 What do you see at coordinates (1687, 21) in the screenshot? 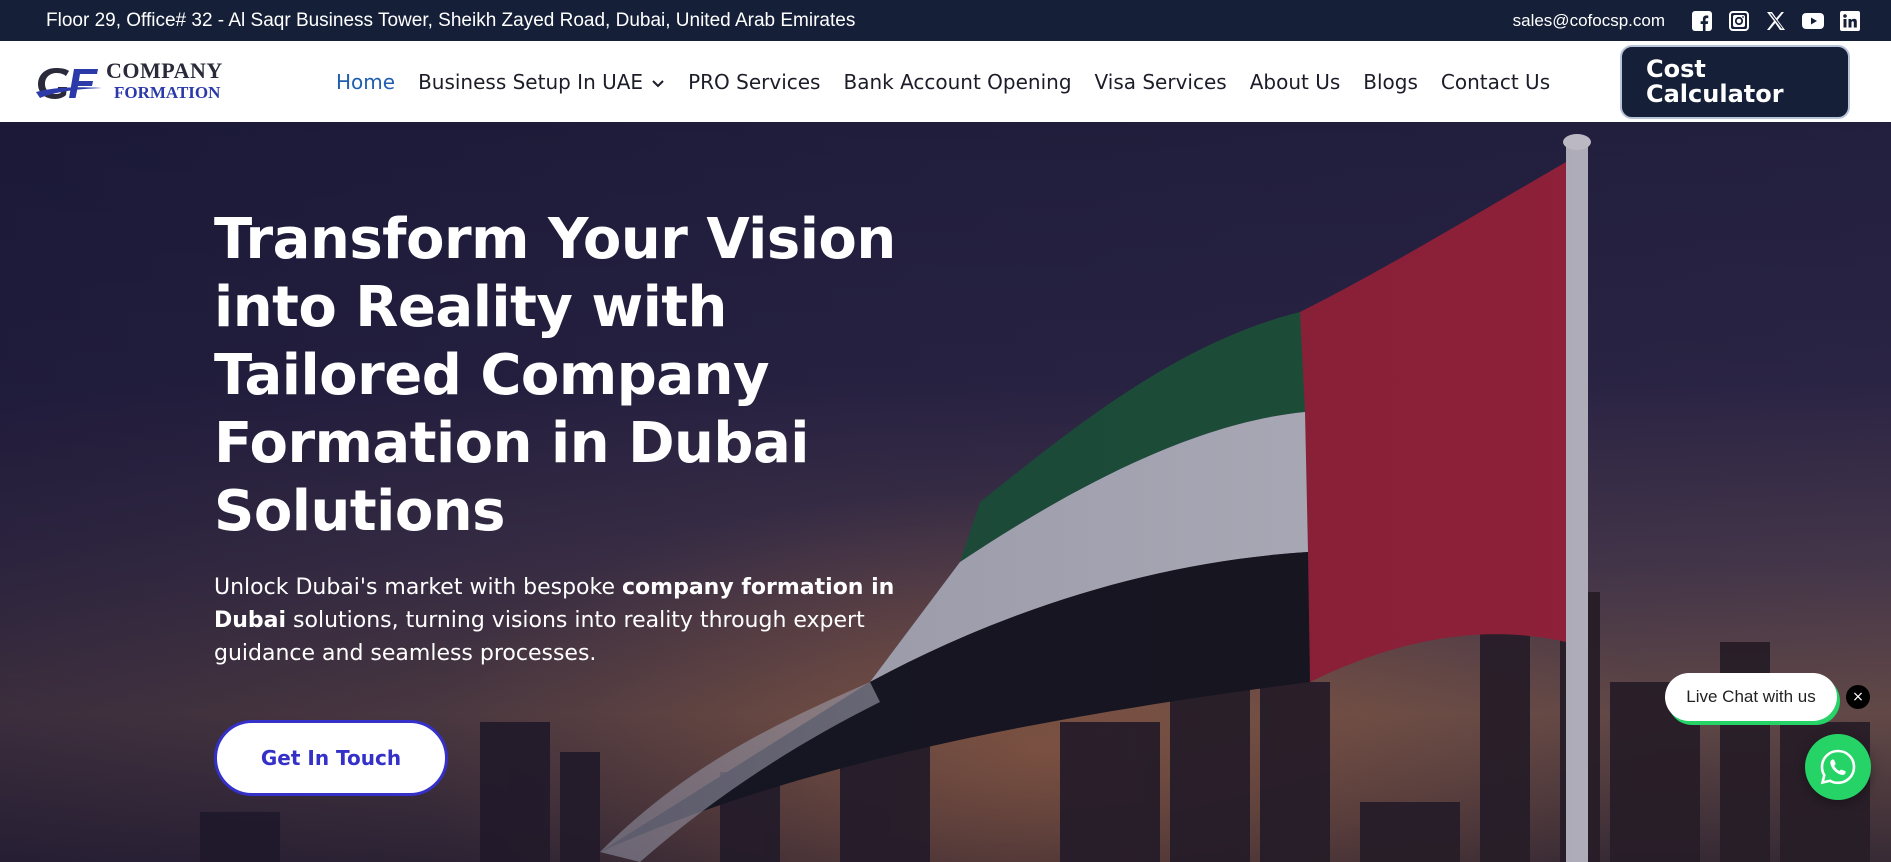
I see `top-bar-right: sales@cofocsp.com` at bounding box center [1687, 21].